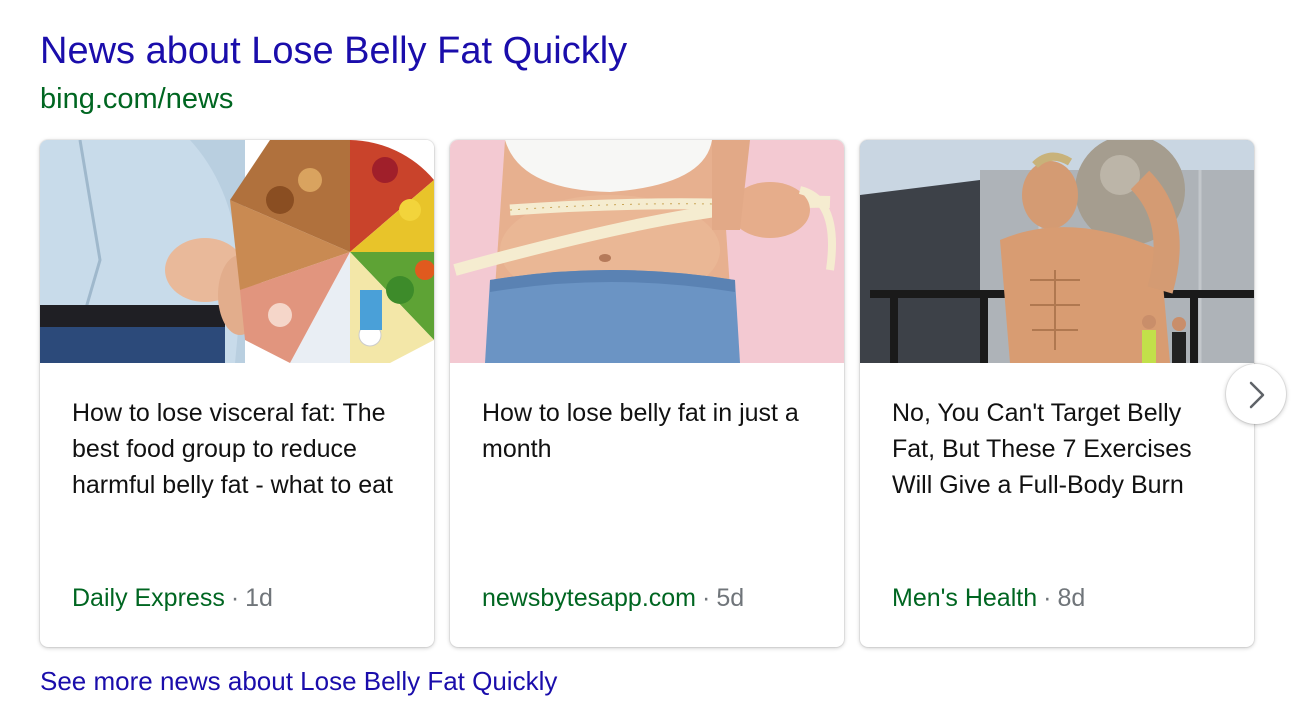 The image size is (1296, 714). I want to click on stone-lift-thumbnail, so click(1057, 251).